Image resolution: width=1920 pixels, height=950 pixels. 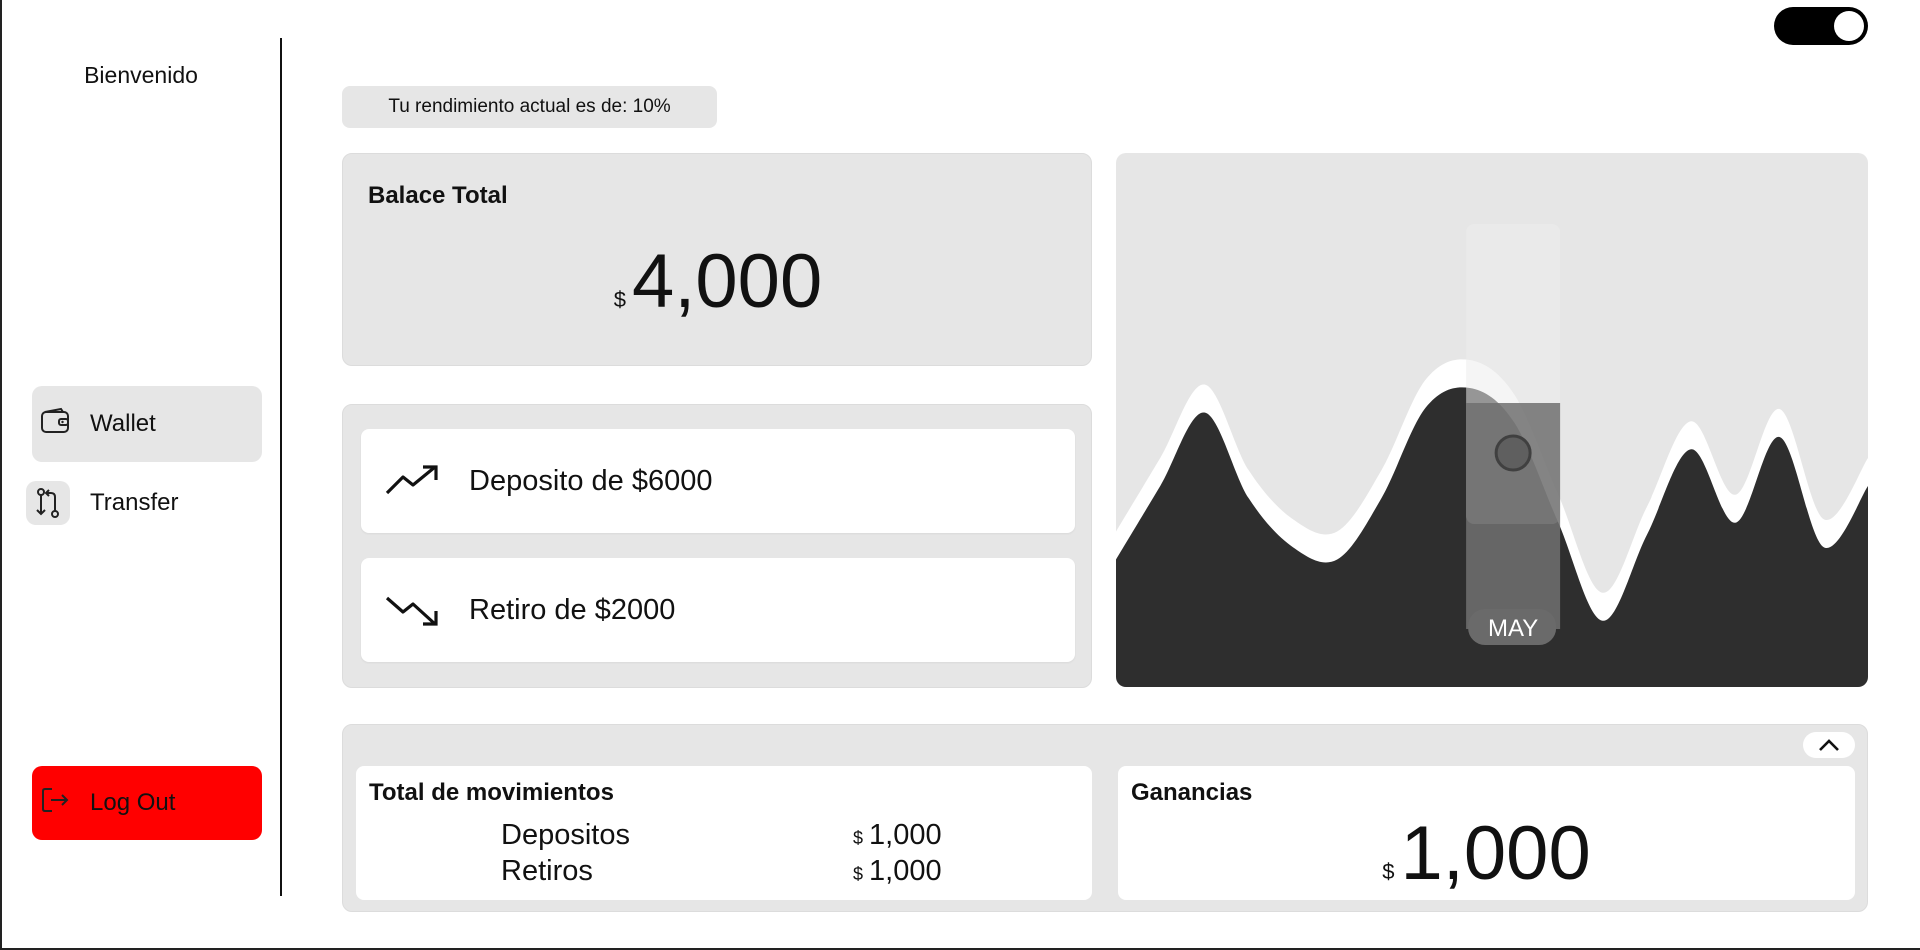 I want to click on balance-amount: $4,000, so click(x=718, y=281).